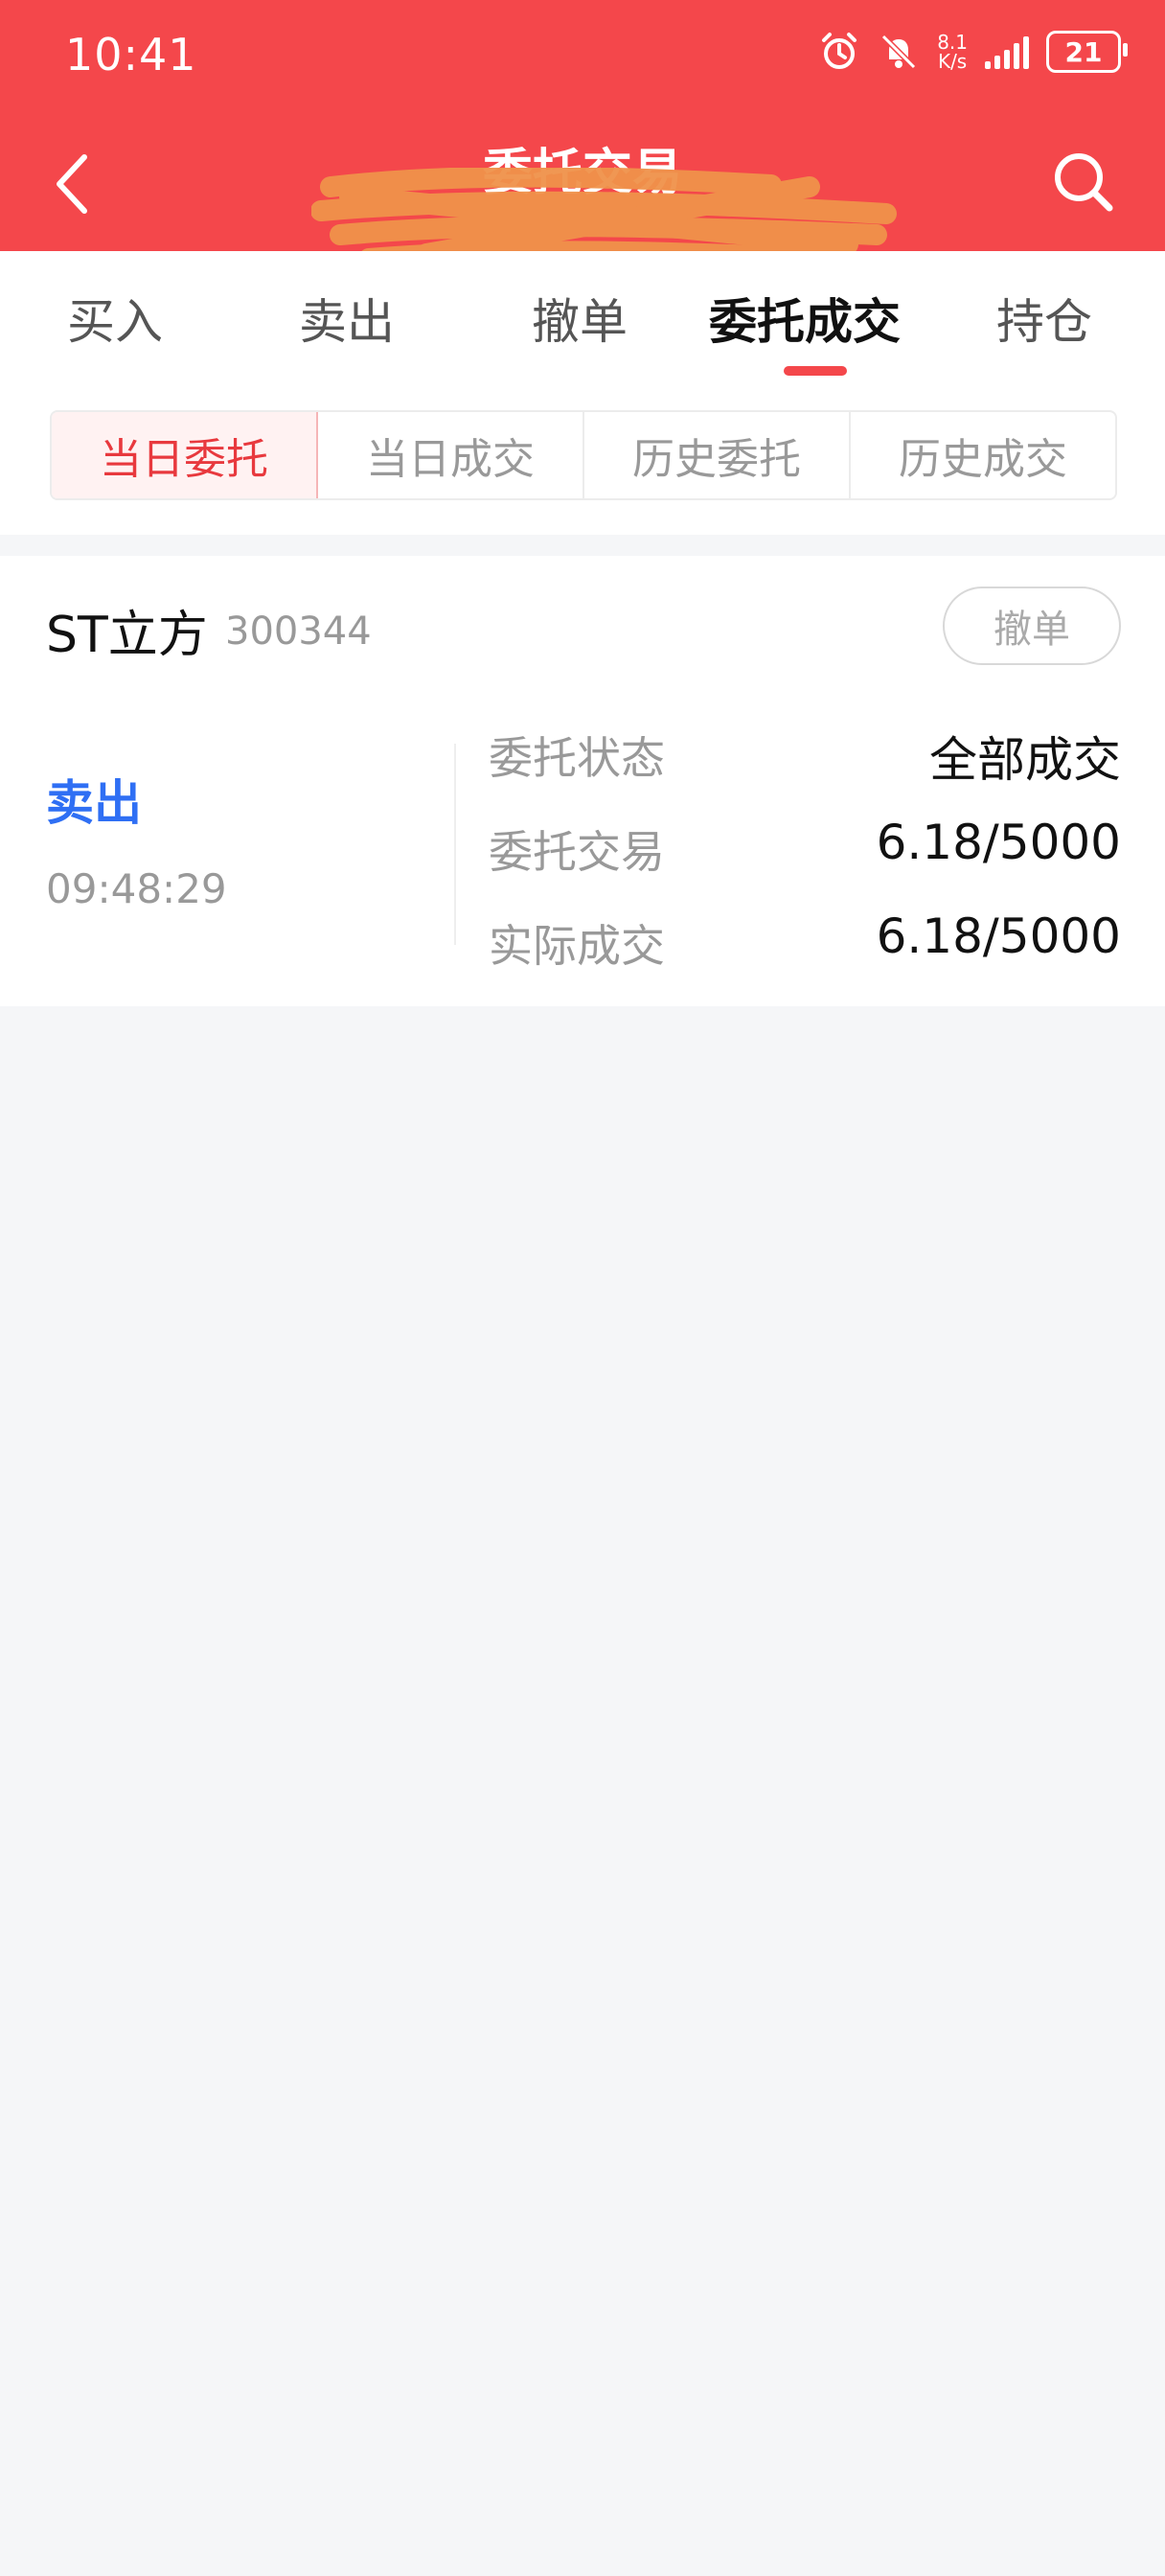  Describe the element at coordinates (131, 54) in the screenshot. I see `status-time: 10:41` at that location.